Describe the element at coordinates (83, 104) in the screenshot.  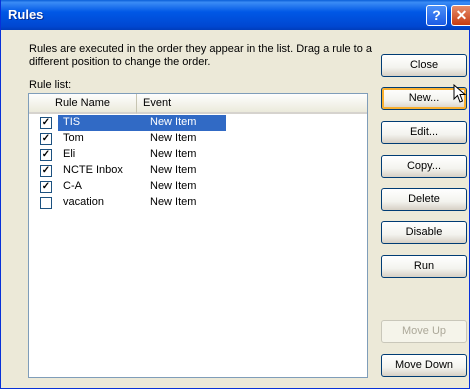
I see `column-header-rule-name: Rule Name` at that location.